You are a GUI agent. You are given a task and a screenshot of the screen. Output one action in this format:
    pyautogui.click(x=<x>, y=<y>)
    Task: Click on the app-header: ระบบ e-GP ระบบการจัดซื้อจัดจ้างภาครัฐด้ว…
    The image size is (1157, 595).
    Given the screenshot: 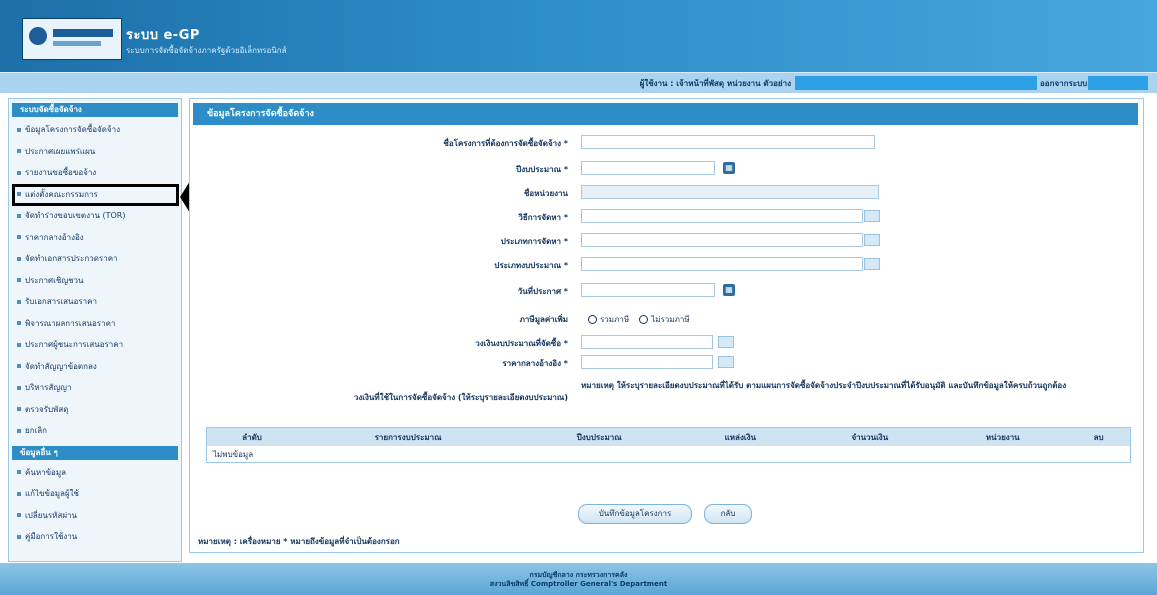 What is the action you would take?
    pyautogui.click(x=578, y=36)
    